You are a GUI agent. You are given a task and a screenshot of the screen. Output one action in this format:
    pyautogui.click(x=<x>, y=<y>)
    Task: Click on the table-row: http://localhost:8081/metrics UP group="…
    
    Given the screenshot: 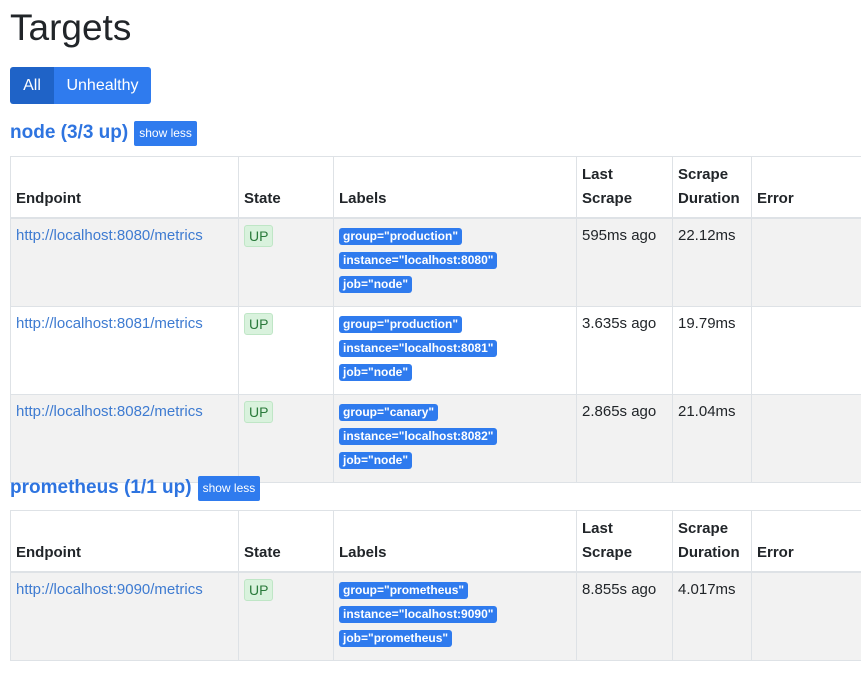 What is the action you would take?
    pyautogui.click(x=435, y=350)
    